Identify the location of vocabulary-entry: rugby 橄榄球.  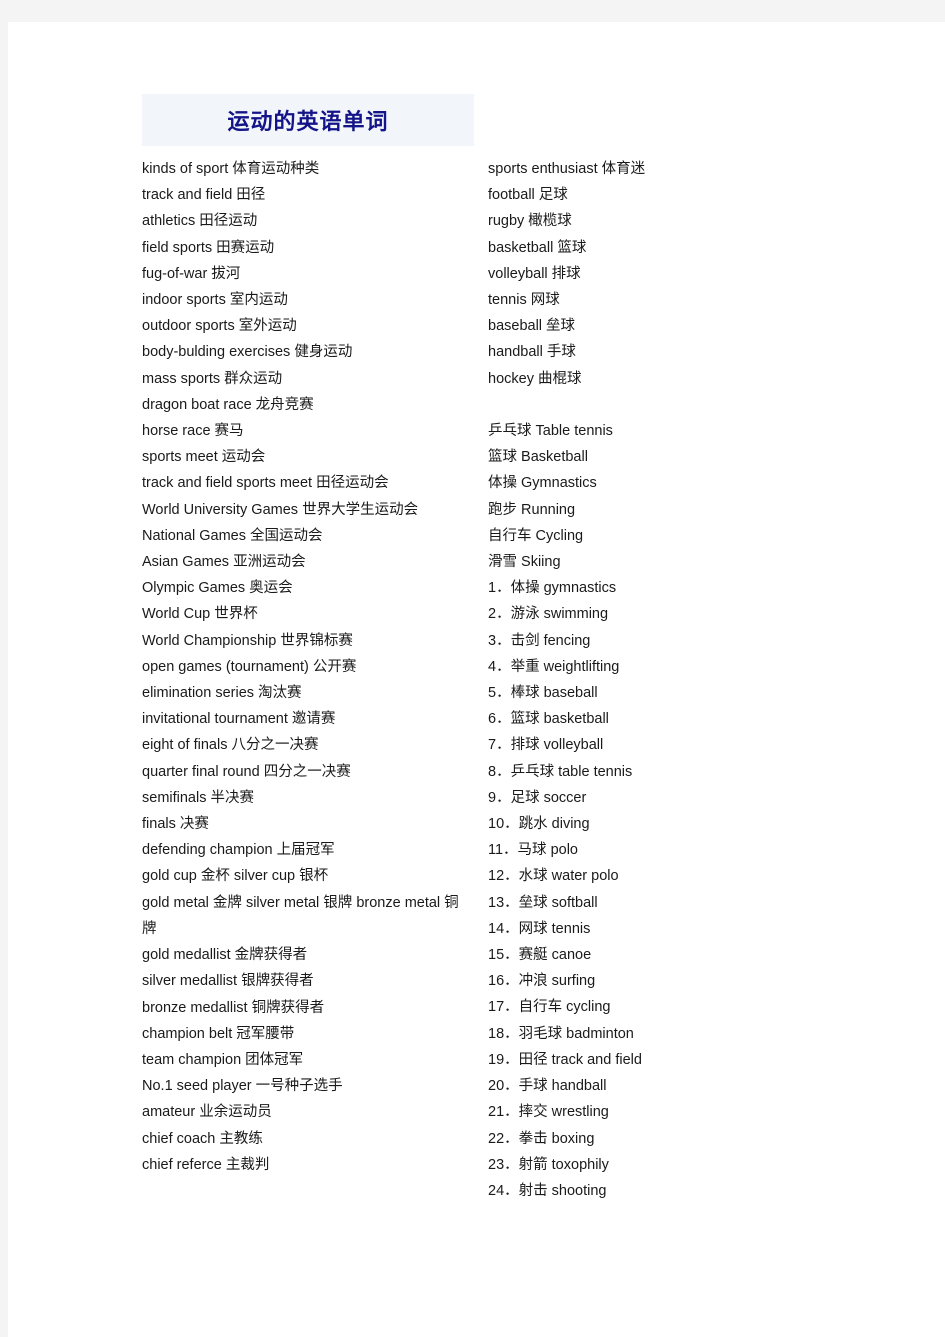
(530, 221).